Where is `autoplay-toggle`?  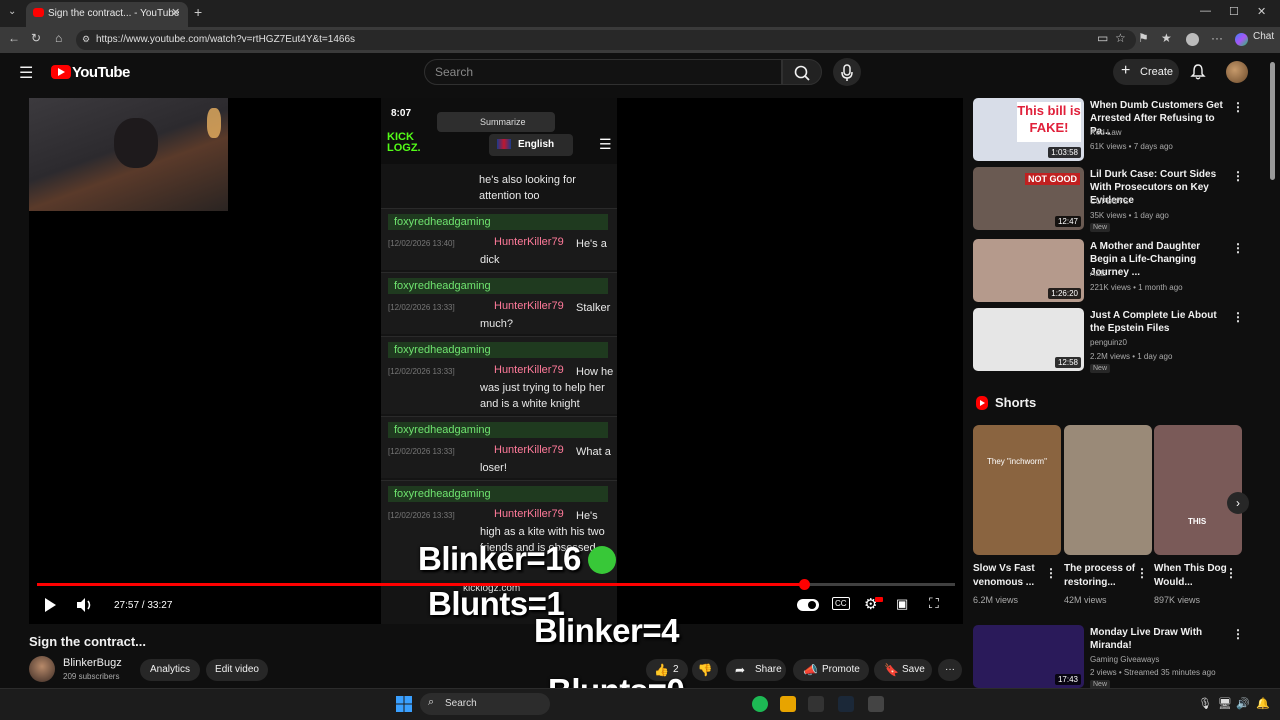 autoplay-toggle is located at coordinates (808, 605).